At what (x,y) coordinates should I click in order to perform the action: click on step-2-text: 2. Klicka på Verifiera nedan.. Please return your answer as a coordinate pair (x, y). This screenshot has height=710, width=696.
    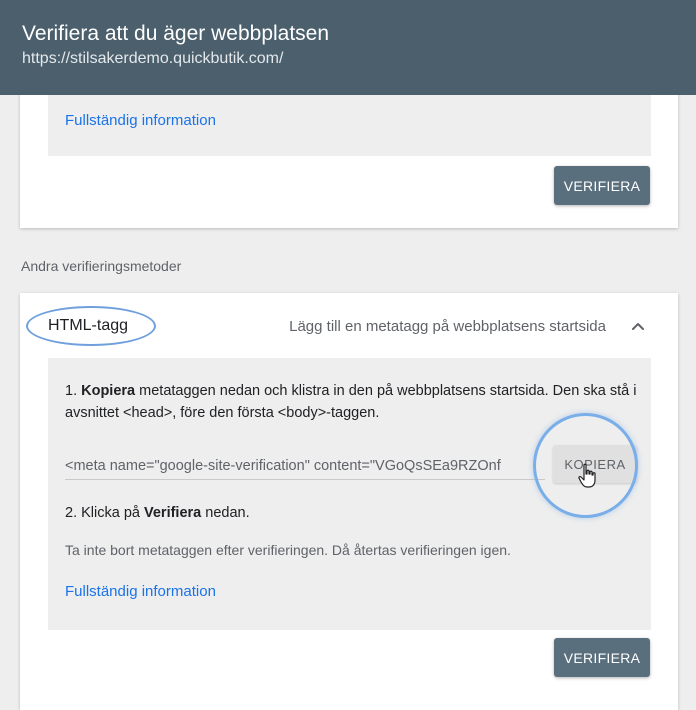
    Looking at the image, I should click on (157, 513).